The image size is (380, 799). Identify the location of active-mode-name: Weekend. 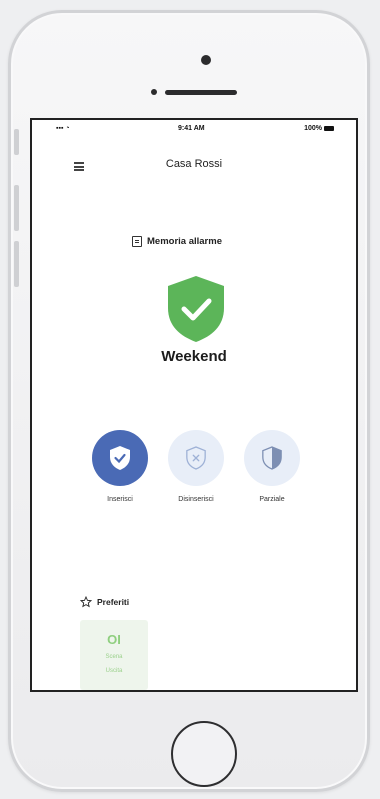
(194, 356).